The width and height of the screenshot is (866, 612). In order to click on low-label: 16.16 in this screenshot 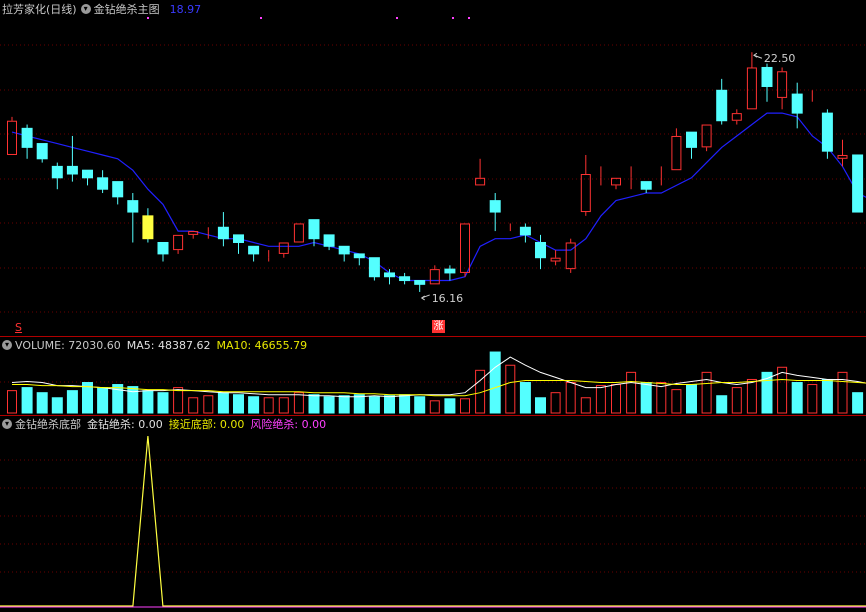, I will do `click(448, 298)`.